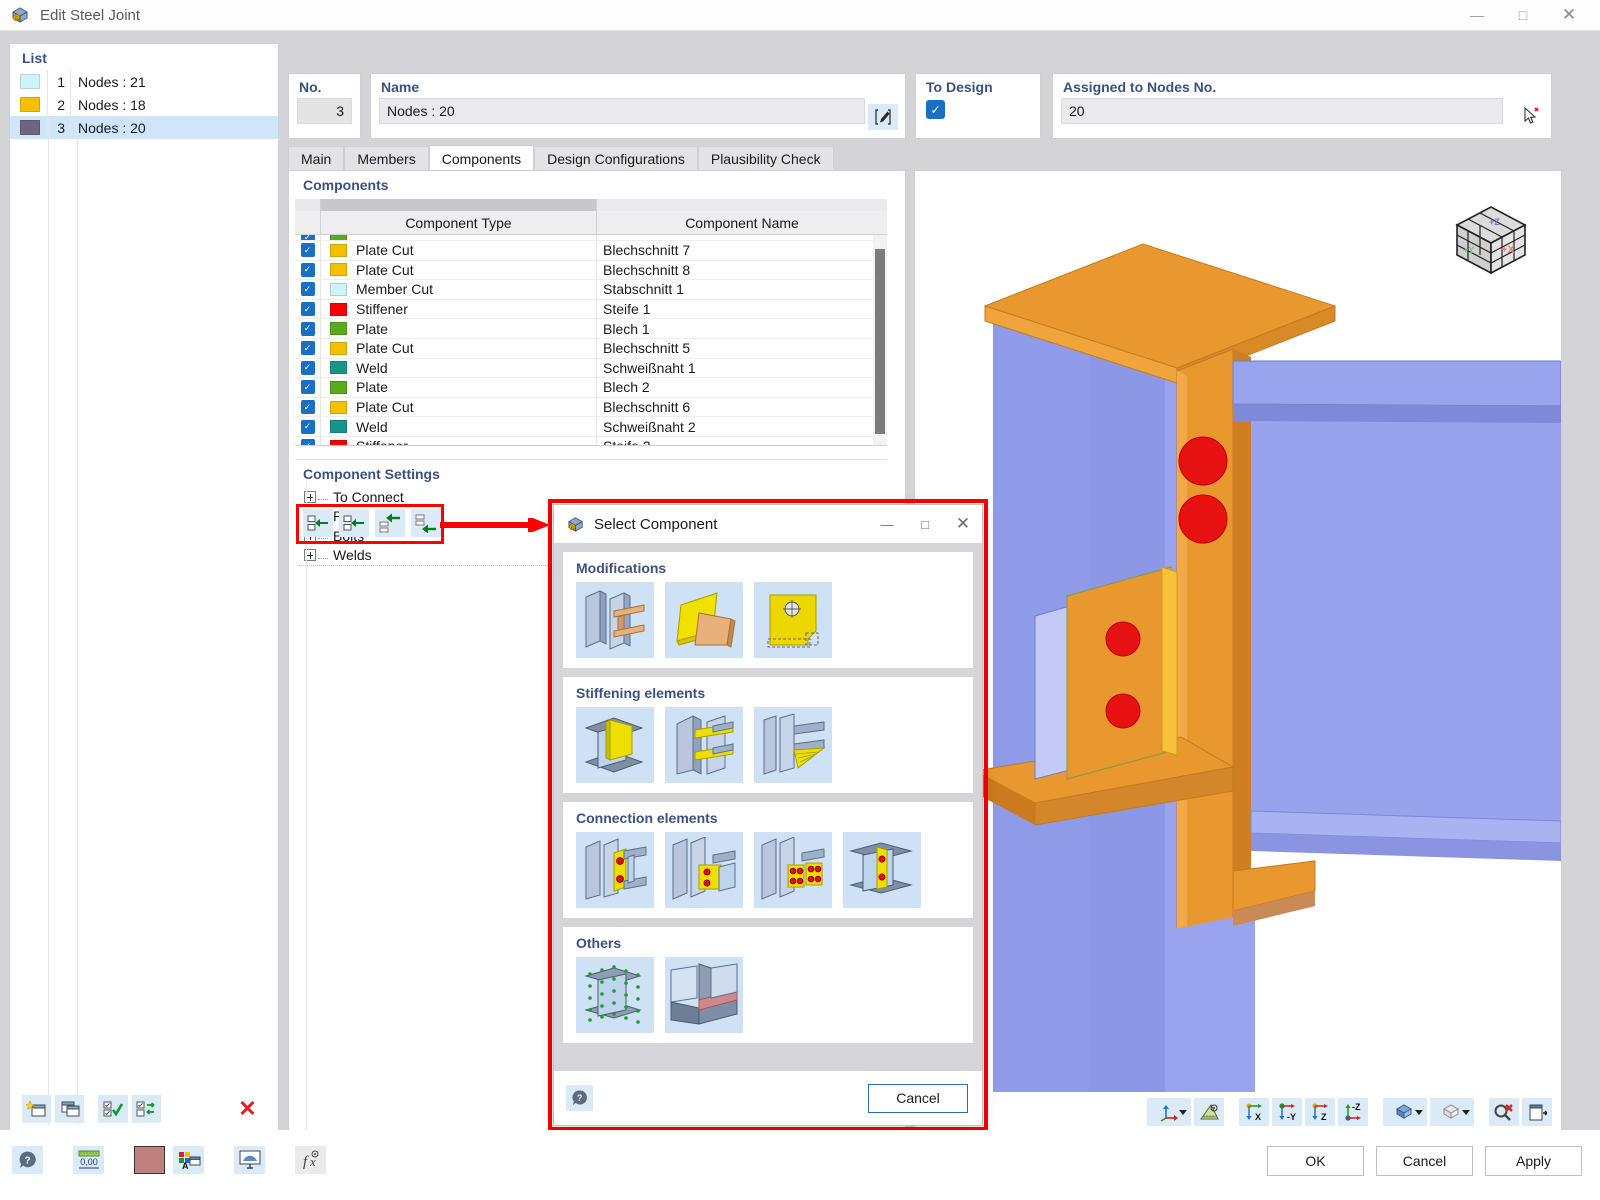 The image size is (1600, 1200). I want to click on list-item: 1 Nodes : 21, so click(144, 81).